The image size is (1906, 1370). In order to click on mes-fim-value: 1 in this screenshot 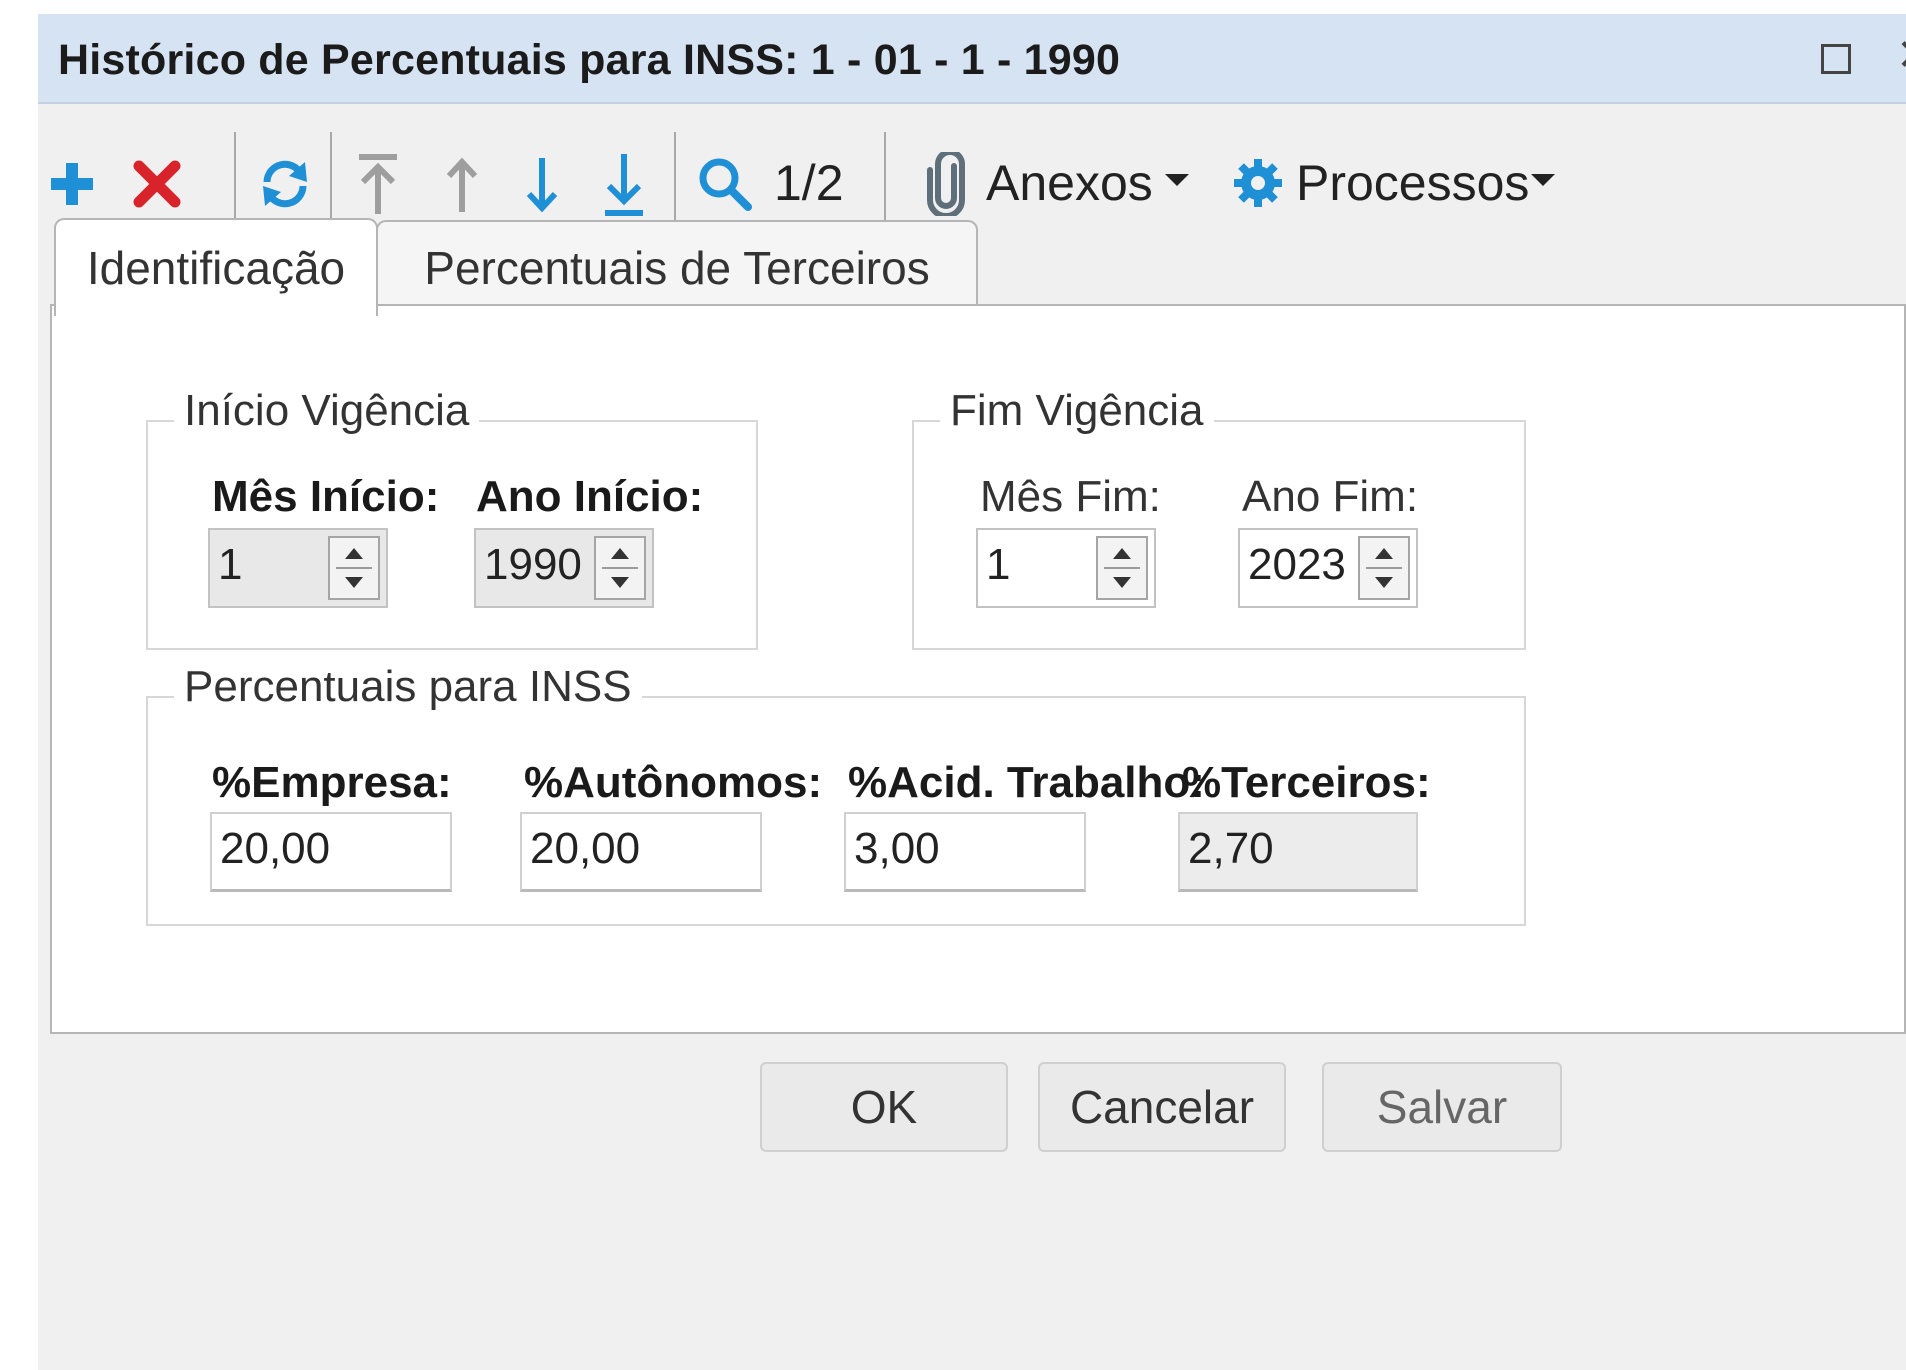, I will do `click(998, 564)`.